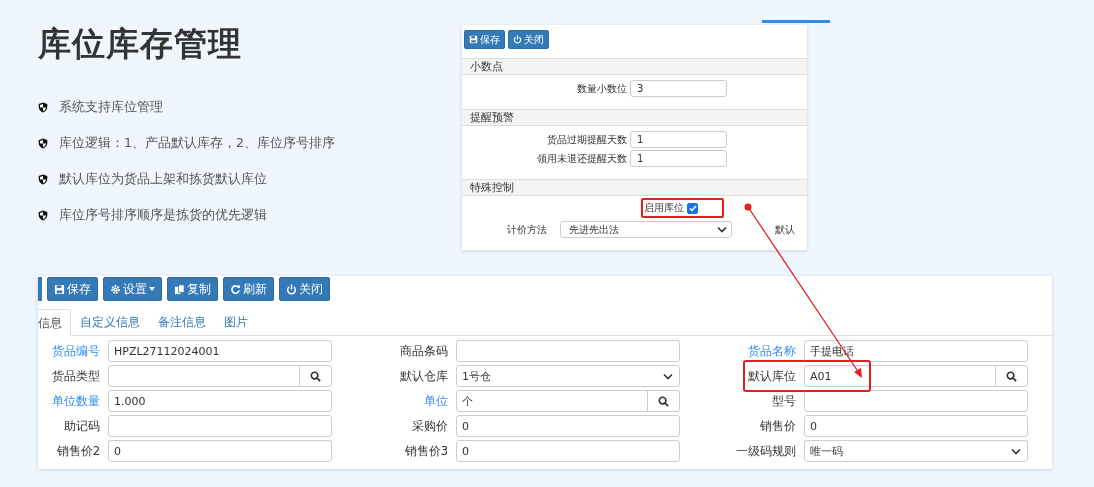  I want to click on checkbox-label: 启用库位, so click(664, 208).